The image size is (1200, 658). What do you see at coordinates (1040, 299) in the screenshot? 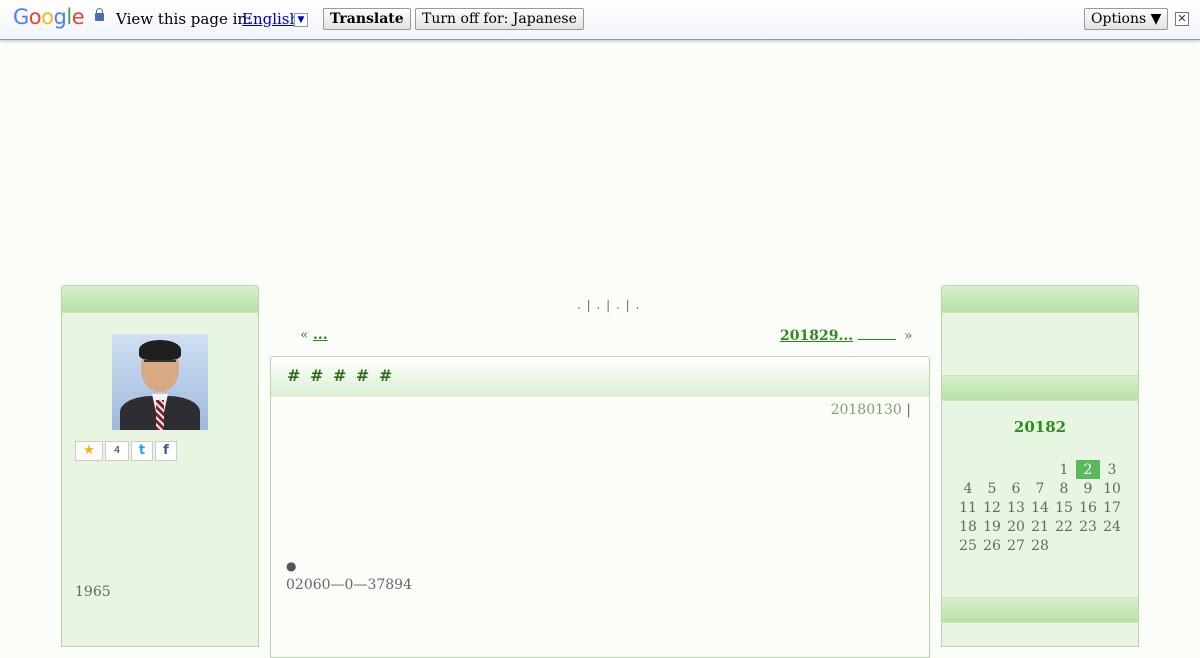
I see `right-sidebar-header` at bounding box center [1040, 299].